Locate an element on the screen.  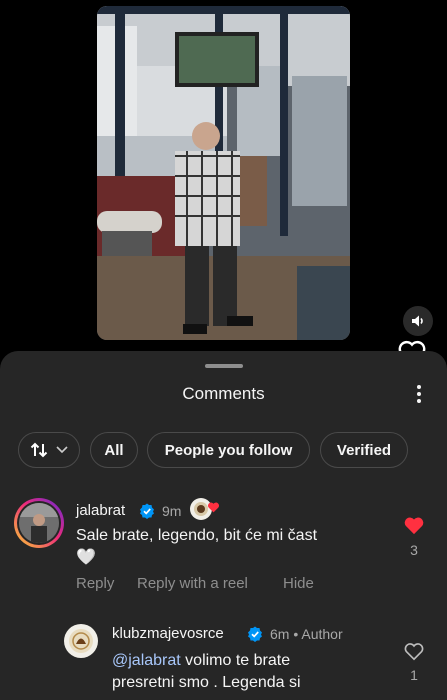
chevron-down-icon is located at coordinates (62, 450).